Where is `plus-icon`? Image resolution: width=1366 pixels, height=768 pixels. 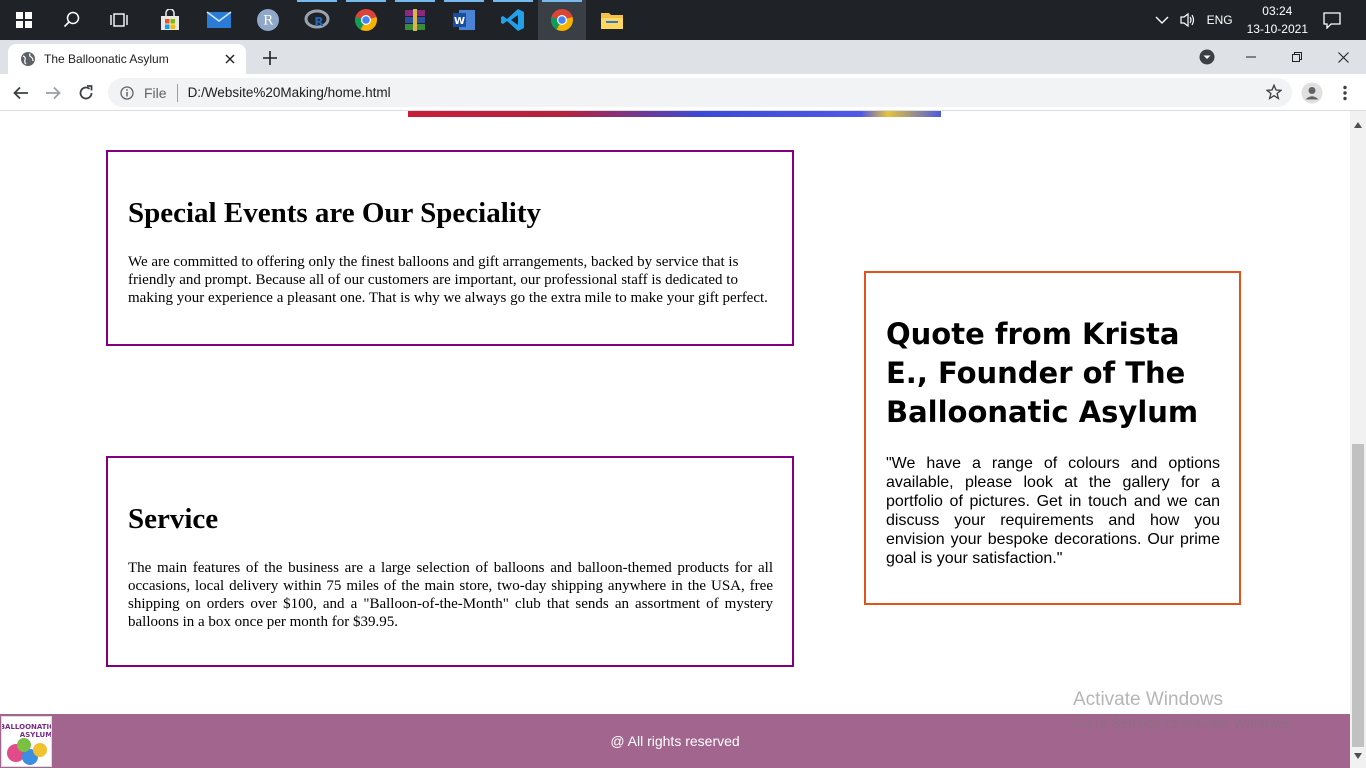 plus-icon is located at coordinates (270, 58).